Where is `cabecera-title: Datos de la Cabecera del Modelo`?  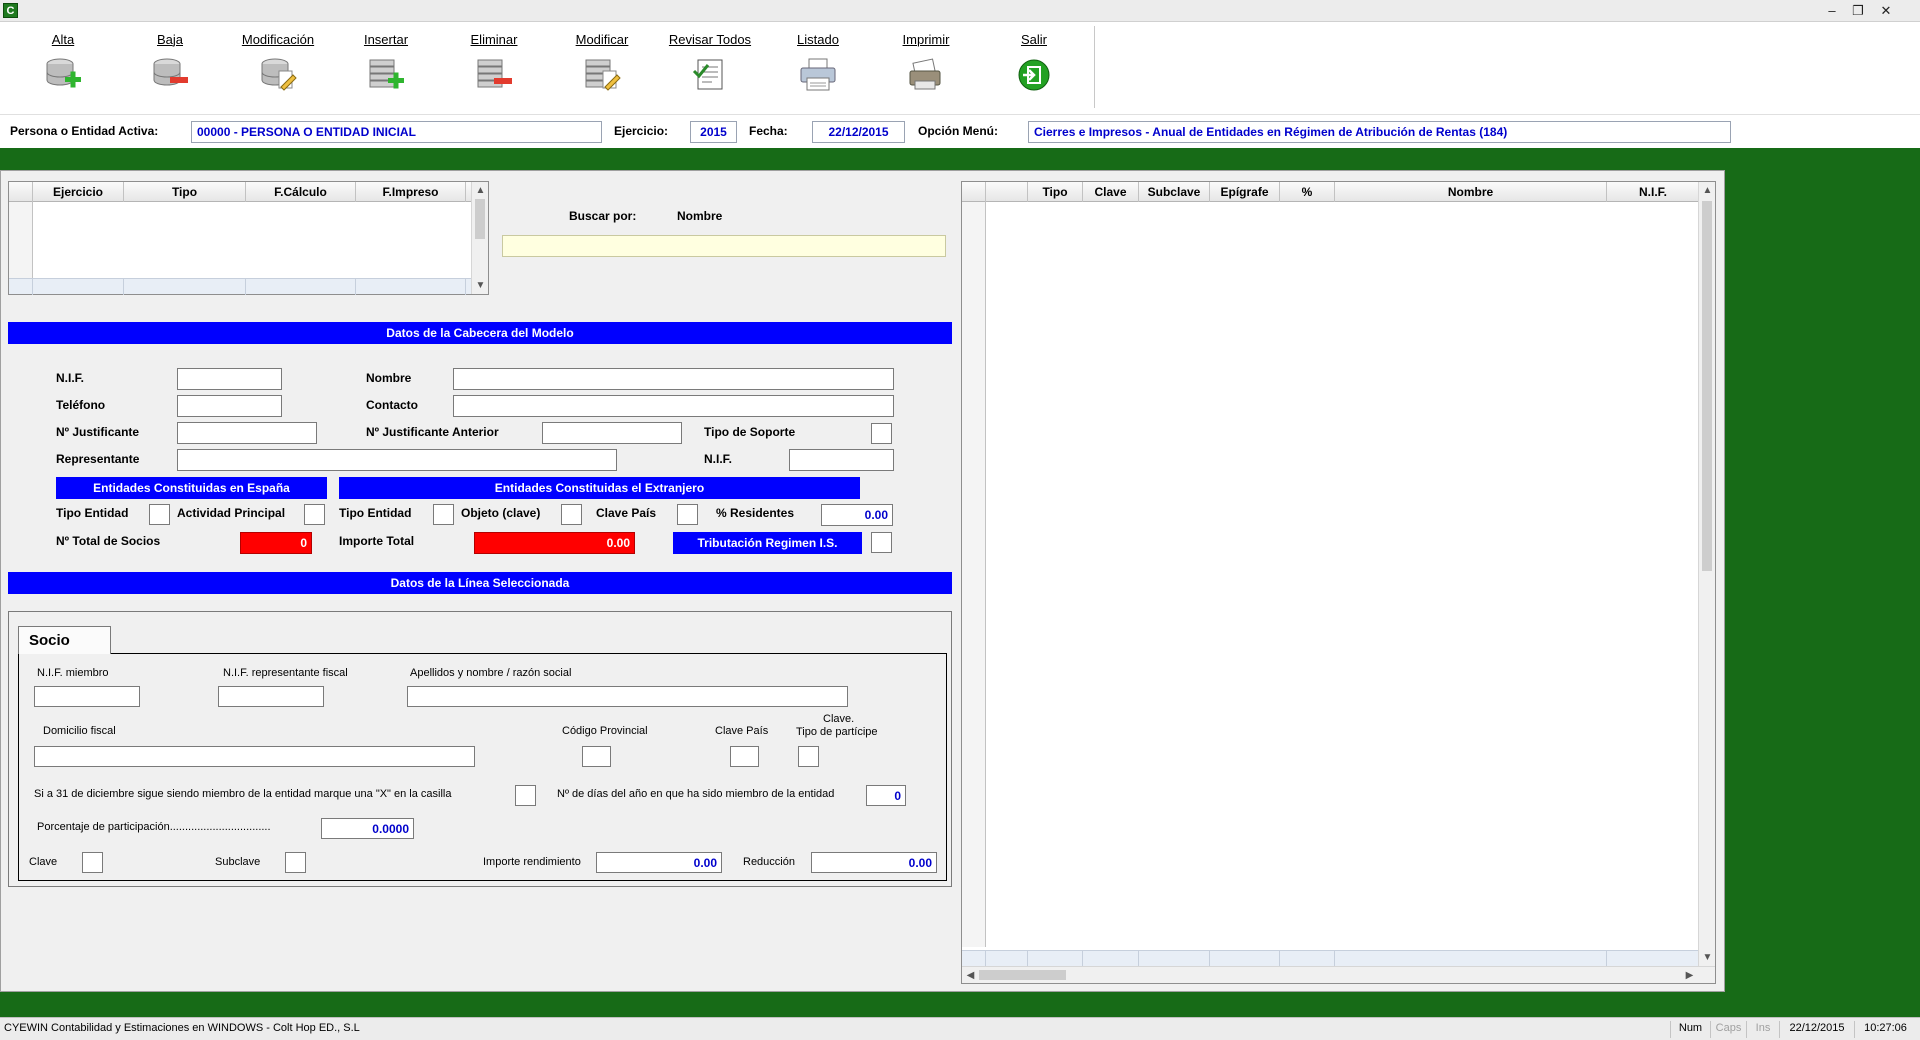 cabecera-title: Datos de la Cabecera del Modelo is located at coordinates (480, 333).